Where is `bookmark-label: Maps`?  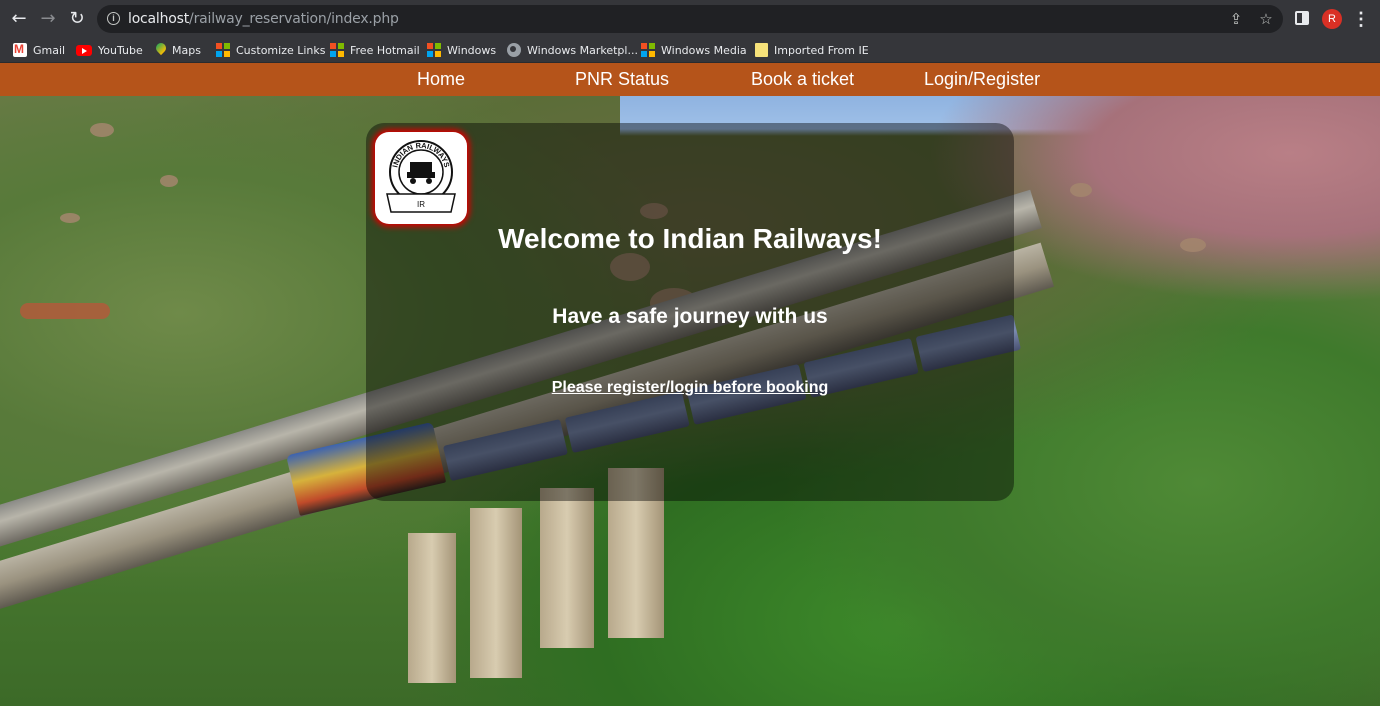 bookmark-label: Maps is located at coordinates (186, 50).